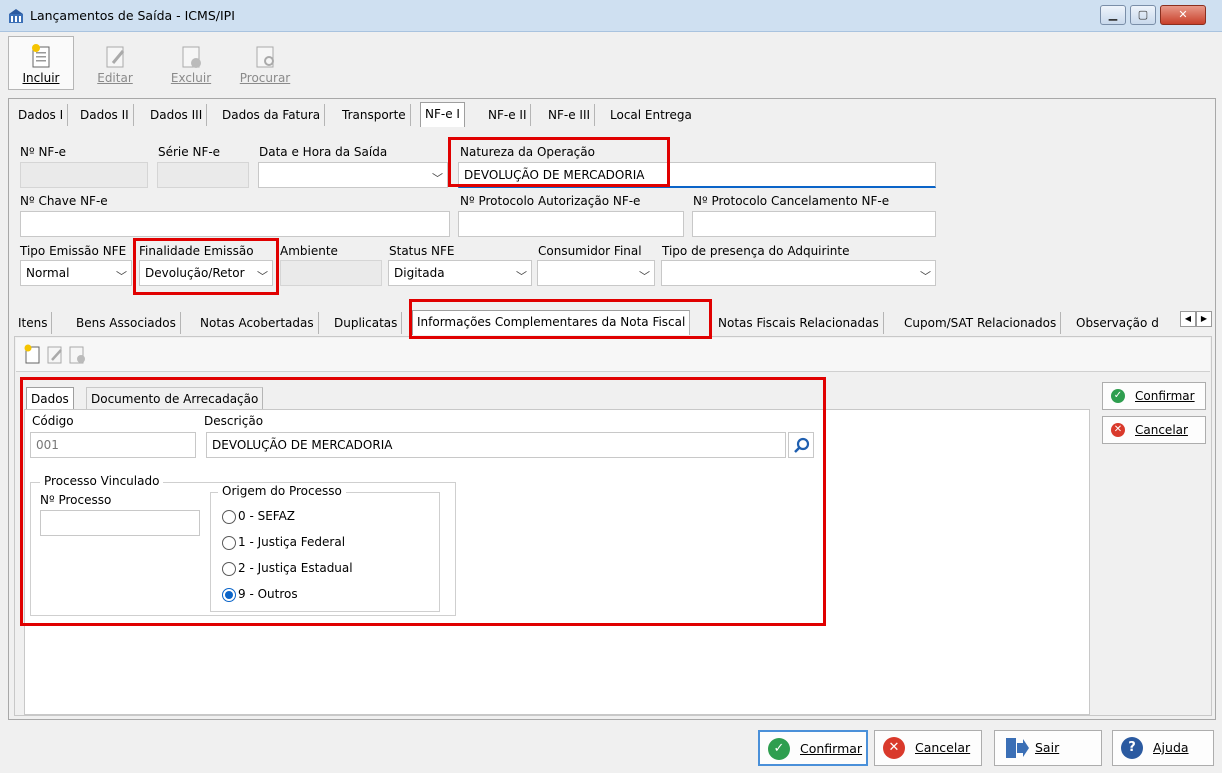 This screenshot has width=1222, height=773. What do you see at coordinates (419, 273) in the screenshot?
I see `status-value: Digitada` at bounding box center [419, 273].